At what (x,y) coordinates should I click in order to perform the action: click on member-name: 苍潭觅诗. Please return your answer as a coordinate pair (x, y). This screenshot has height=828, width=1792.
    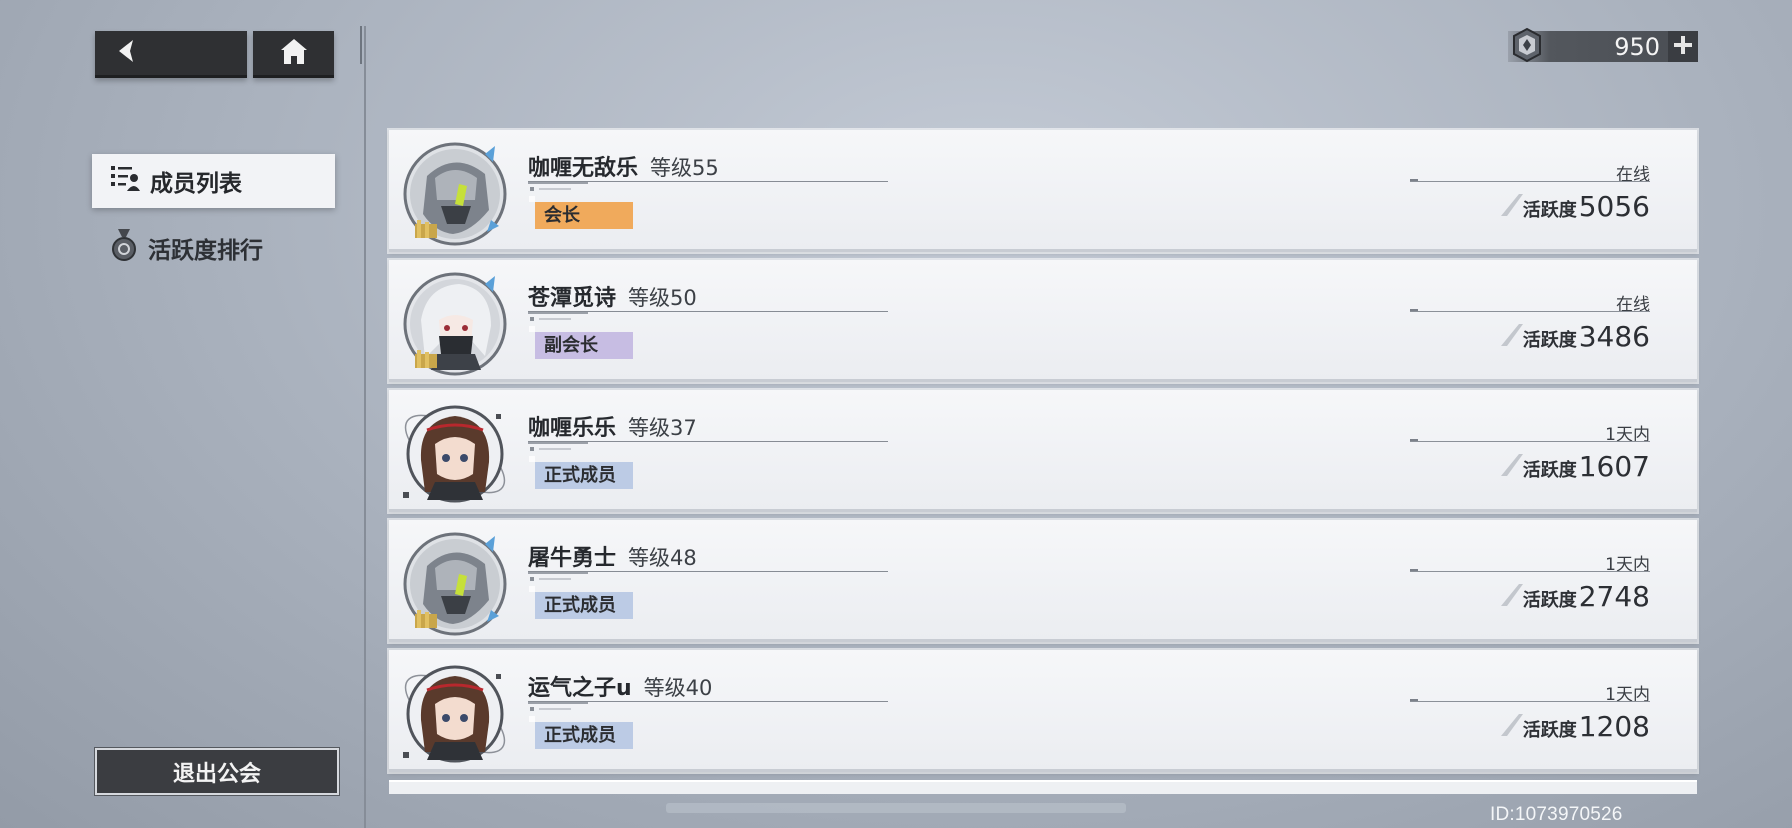
    Looking at the image, I should click on (572, 298).